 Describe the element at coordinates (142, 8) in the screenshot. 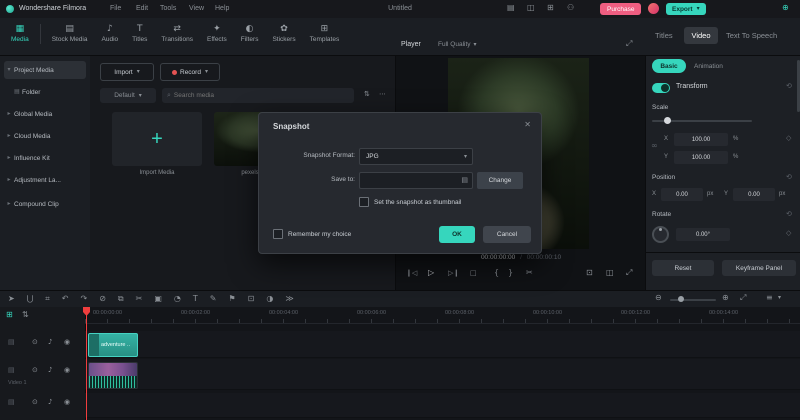

I see `menu-edit: Edit` at that location.